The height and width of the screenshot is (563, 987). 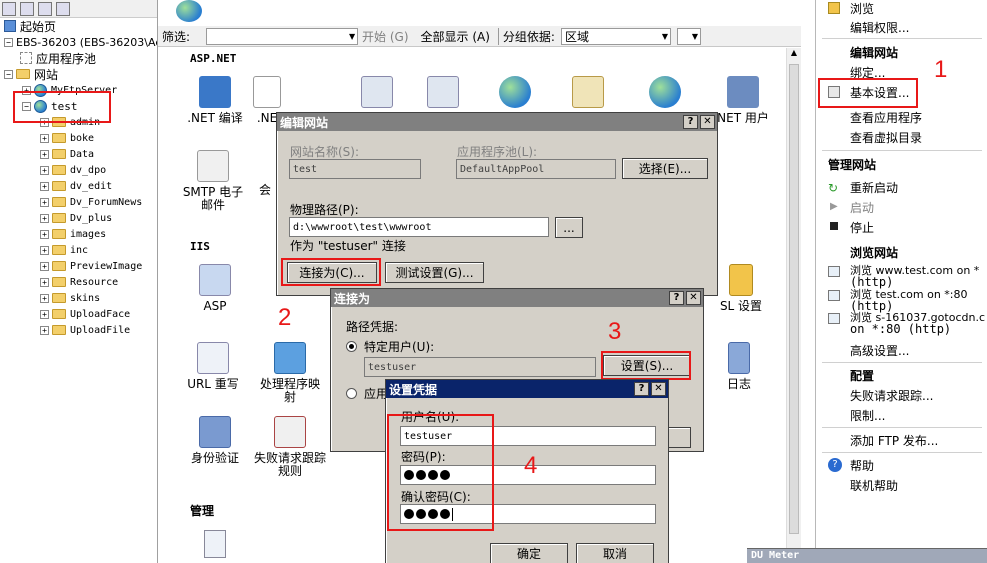 I want to click on action-browse: 浏览, so click(x=862, y=8).